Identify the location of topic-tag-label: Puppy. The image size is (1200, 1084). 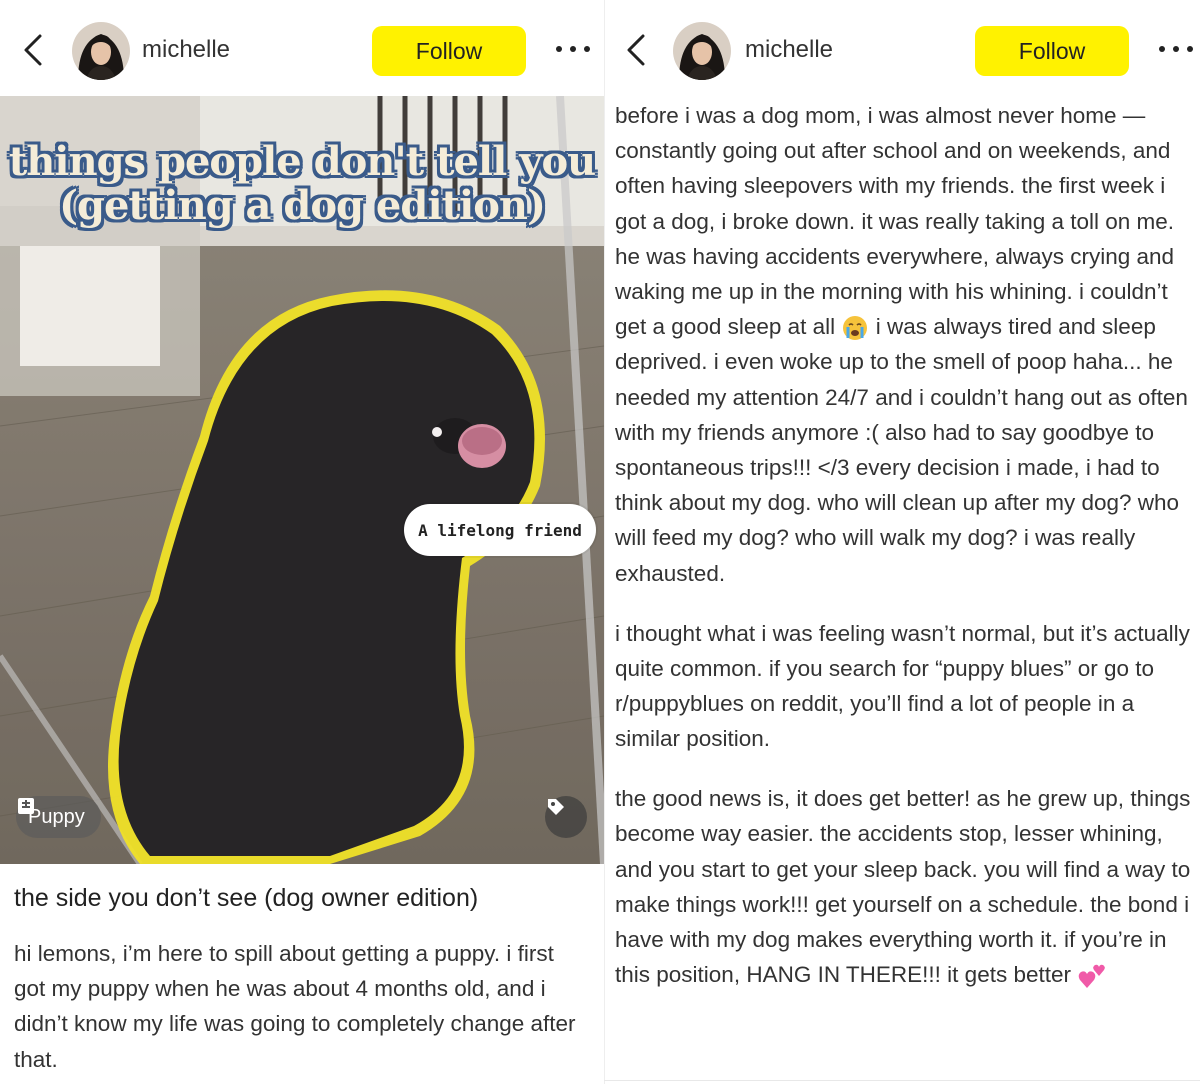
(56, 816).